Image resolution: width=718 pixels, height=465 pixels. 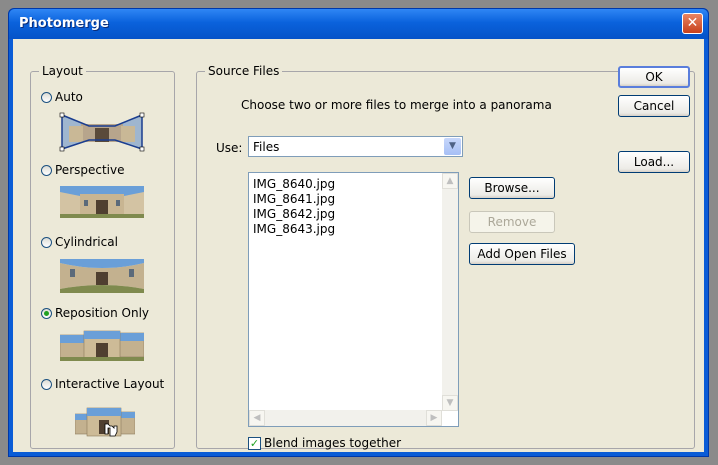 What do you see at coordinates (110, 384) in the screenshot?
I see `radio-label: Interactive Layout` at bounding box center [110, 384].